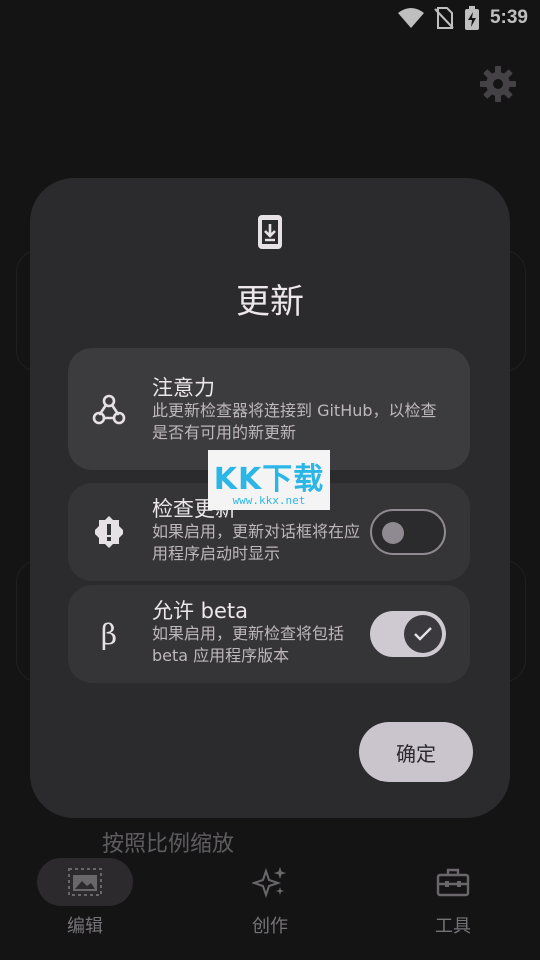 The width and height of the screenshot is (540, 960). Describe the element at coordinates (109, 409) in the screenshot. I see `webhook-icon` at that location.